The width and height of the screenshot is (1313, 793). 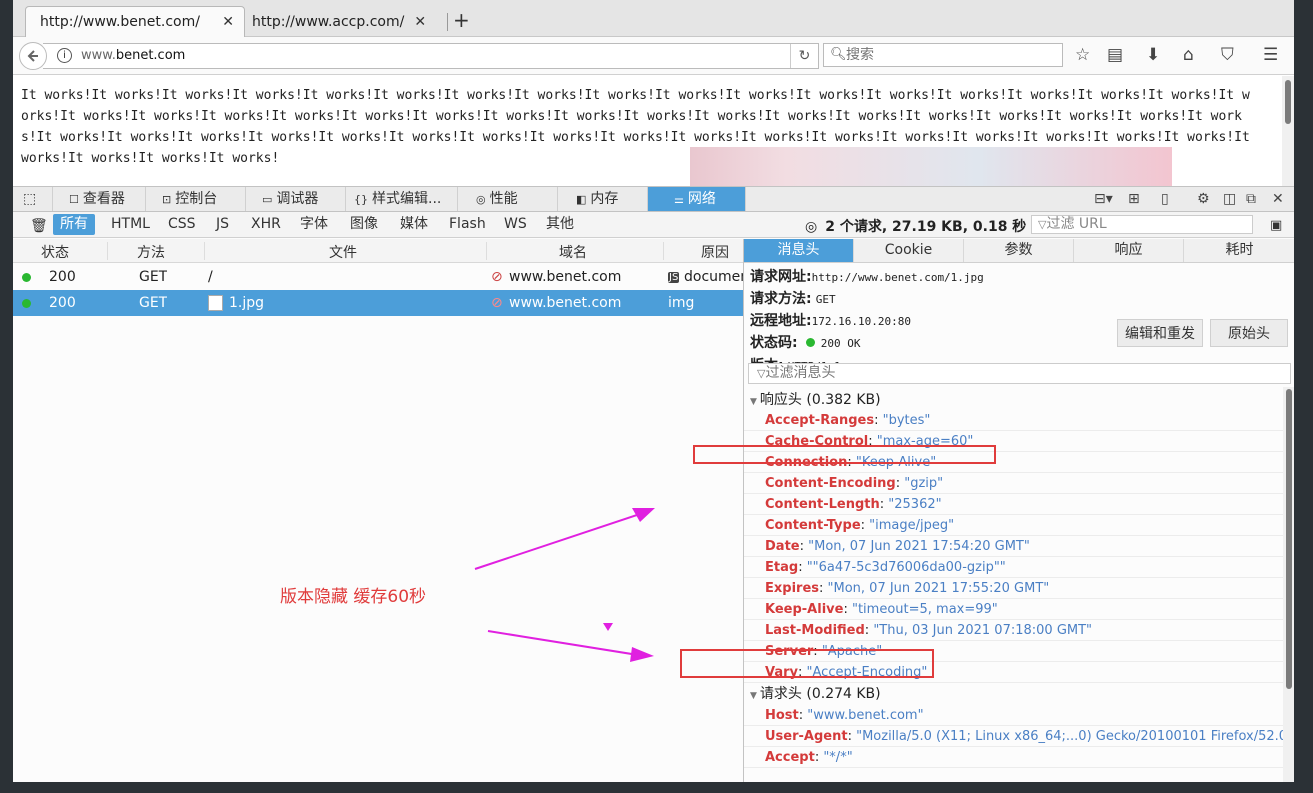 What do you see at coordinates (74, 224) in the screenshot?
I see `filter-all: 所有` at bounding box center [74, 224].